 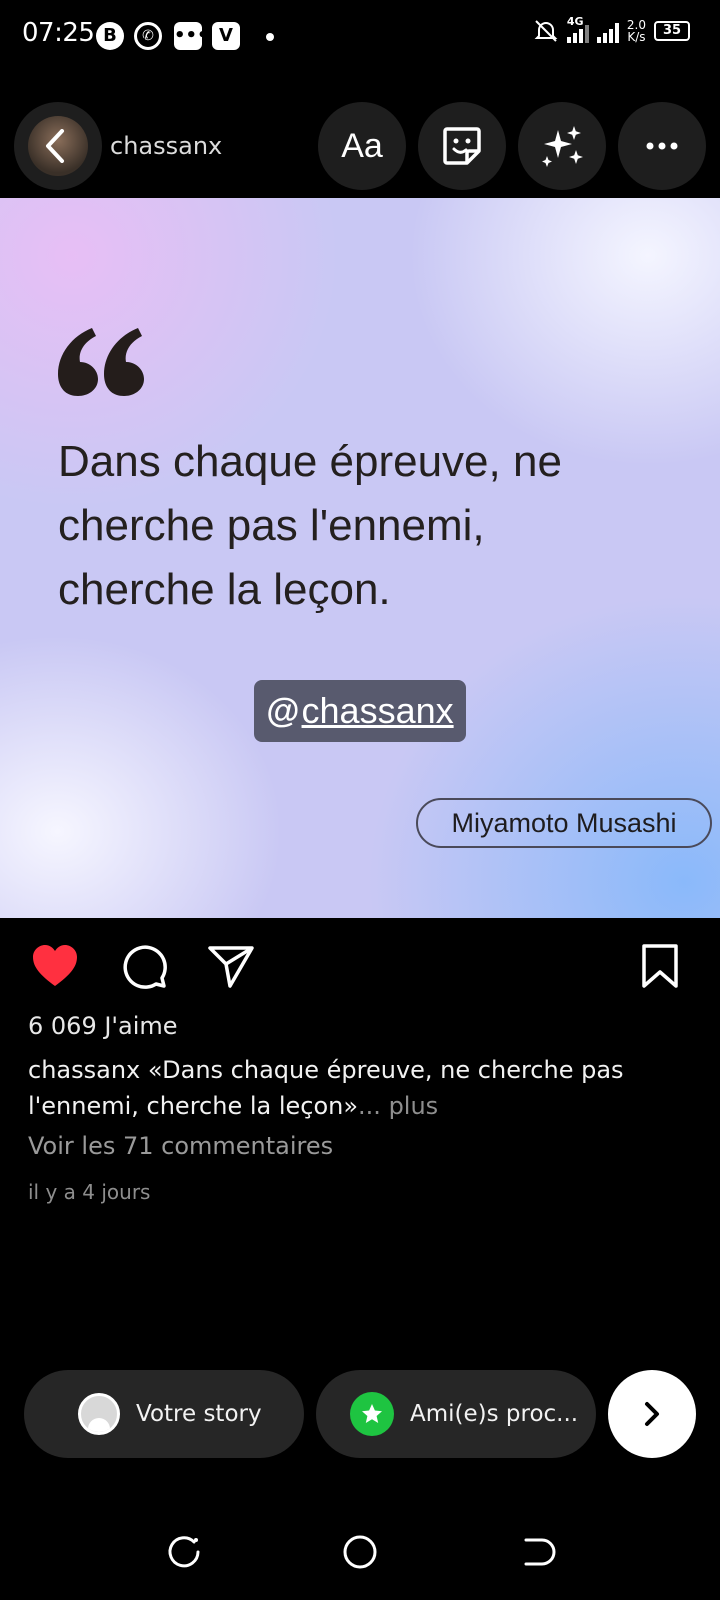 I want to click on bell-muted-icon, so click(x=546, y=31).